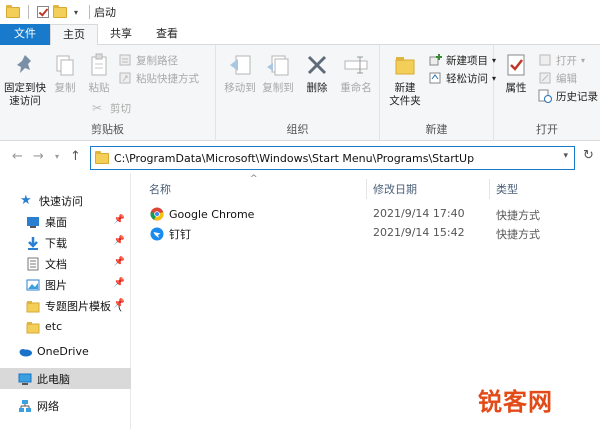 Image resolution: width=600 pixels, height=429 pixels. What do you see at coordinates (545, 78) in the screenshot?
I see `edit-icon` at bounding box center [545, 78].